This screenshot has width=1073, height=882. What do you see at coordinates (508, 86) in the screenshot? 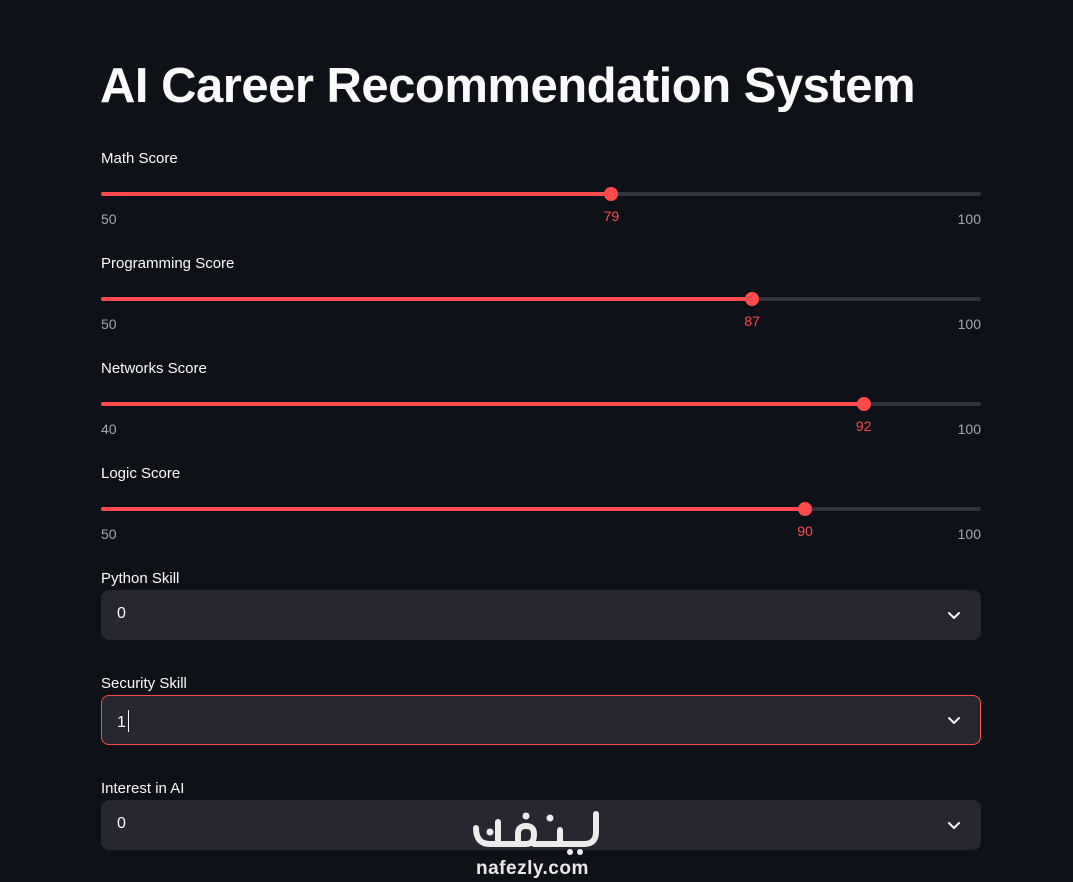
I see `page-title: AI Career Recommendation System` at bounding box center [508, 86].